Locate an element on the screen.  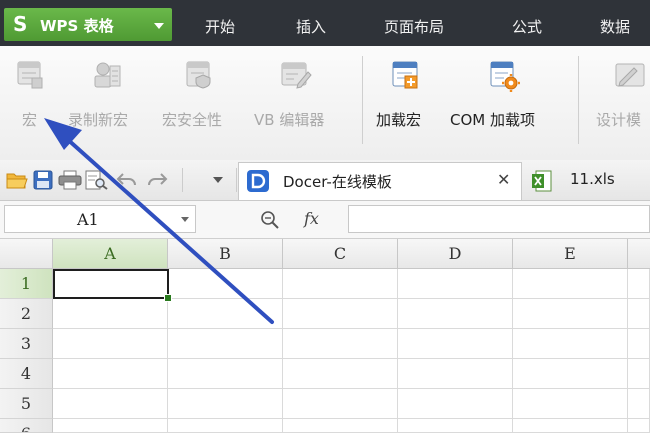
cell-a5 is located at coordinates (110, 404).